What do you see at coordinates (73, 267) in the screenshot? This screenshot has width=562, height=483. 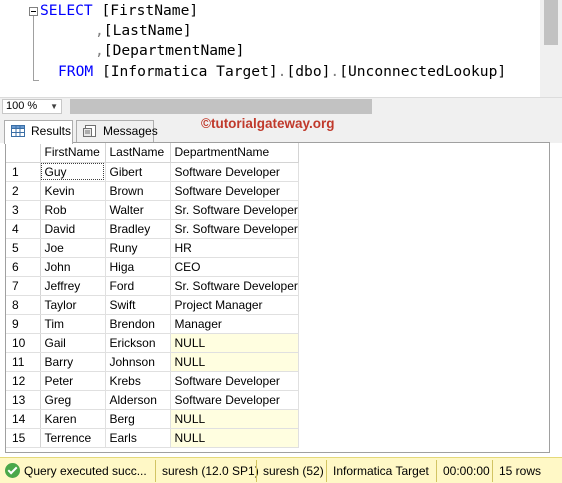 I see `cell-firstname: John` at bounding box center [73, 267].